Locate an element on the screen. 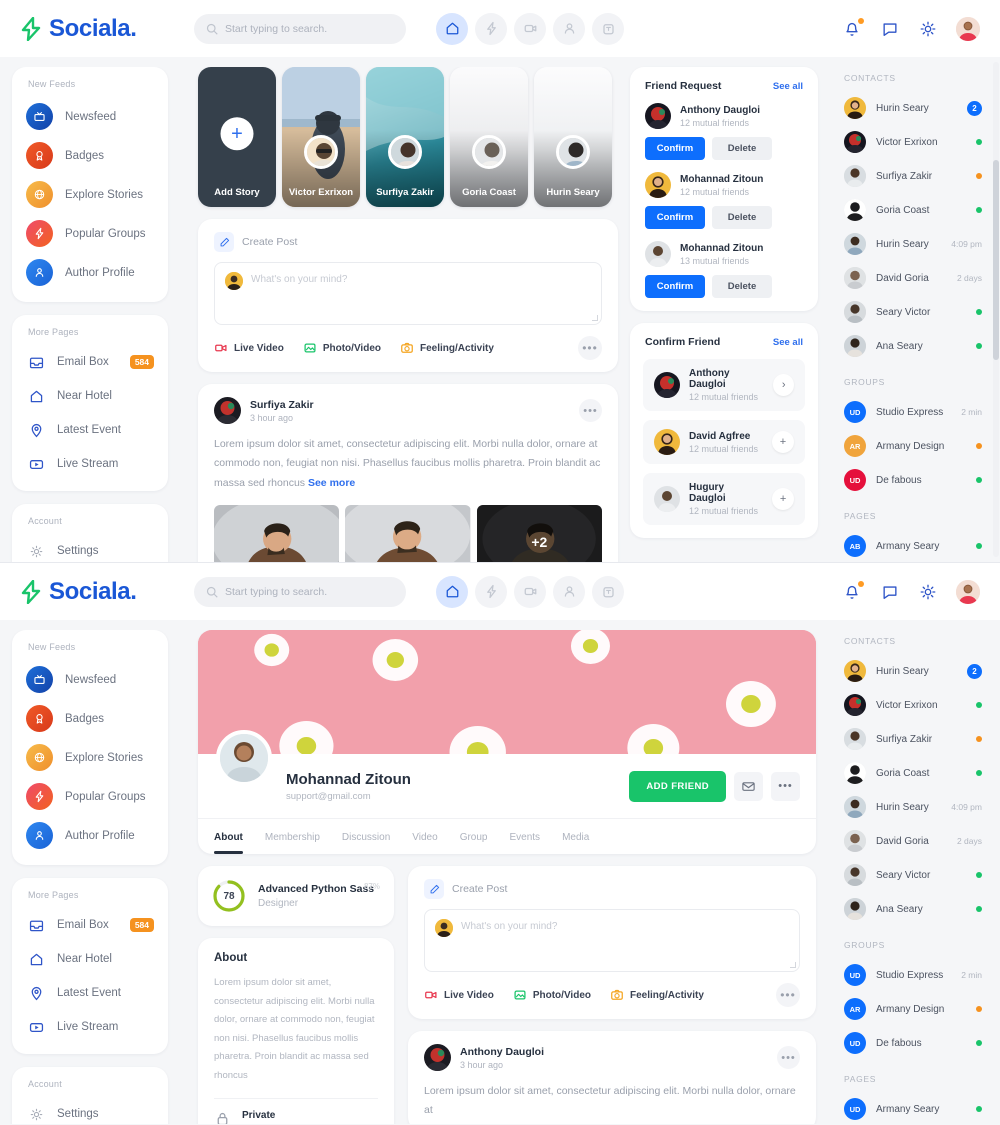 The image size is (1000, 1125). gear-icon is located at coordinates (928, 592).